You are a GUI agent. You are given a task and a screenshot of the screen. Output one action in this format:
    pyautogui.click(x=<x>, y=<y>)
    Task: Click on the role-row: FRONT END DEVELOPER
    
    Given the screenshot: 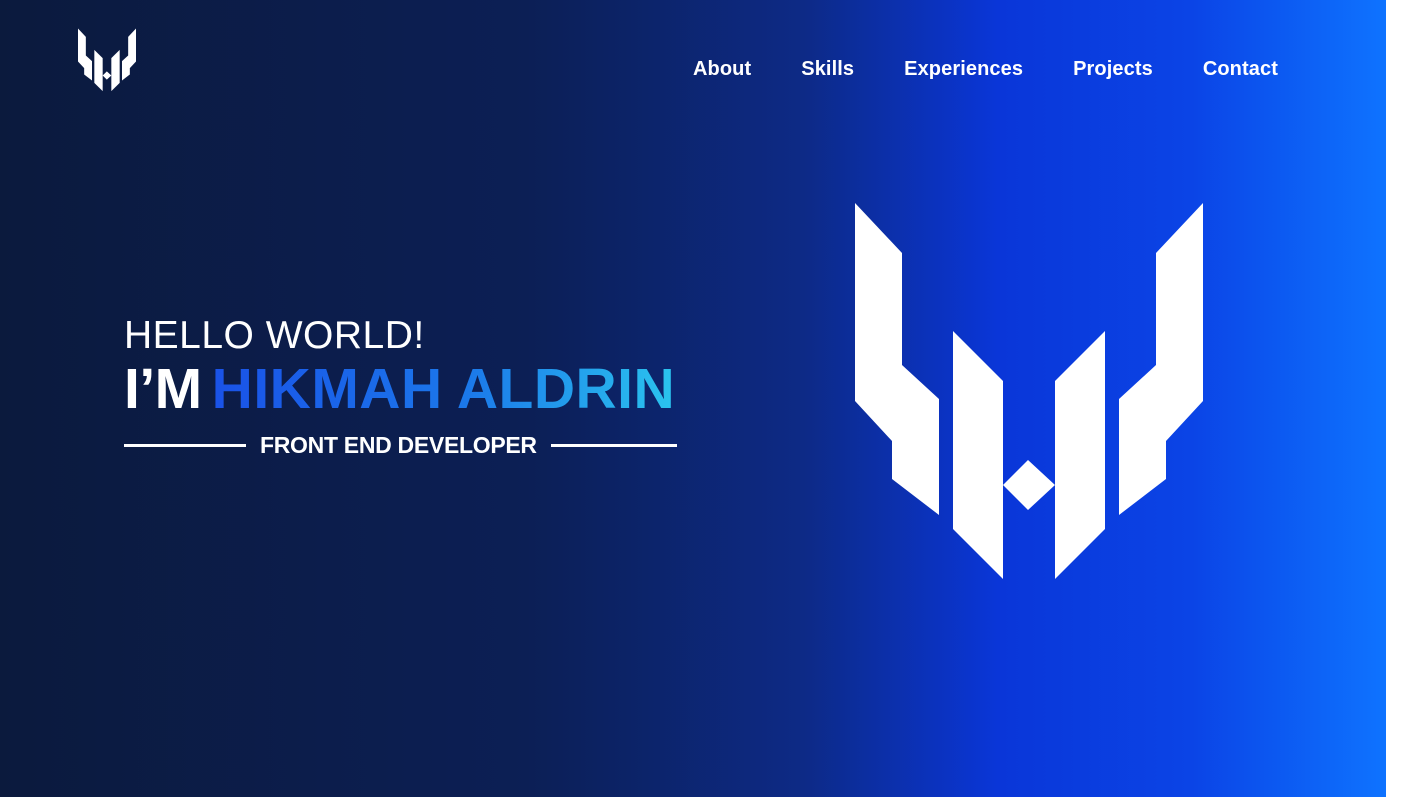 What is the action you would take?
    pyautogui.click(x=409, y=445)
    